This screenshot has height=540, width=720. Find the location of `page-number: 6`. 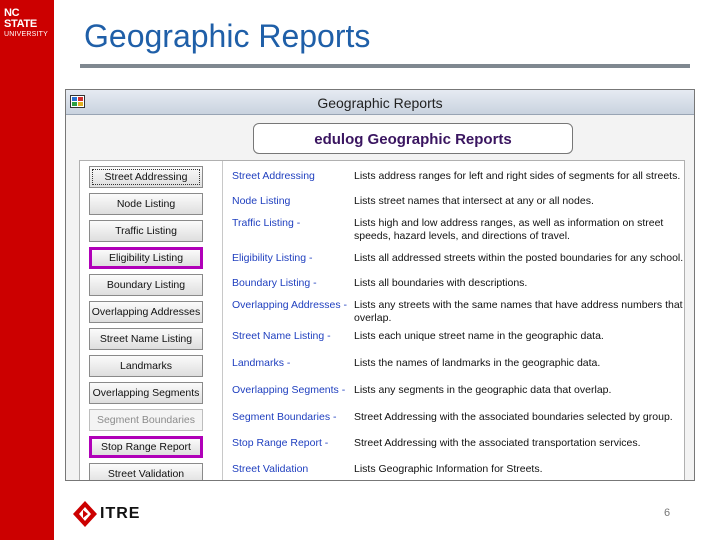

page-number: 6 is located at coordinates (667, 513).